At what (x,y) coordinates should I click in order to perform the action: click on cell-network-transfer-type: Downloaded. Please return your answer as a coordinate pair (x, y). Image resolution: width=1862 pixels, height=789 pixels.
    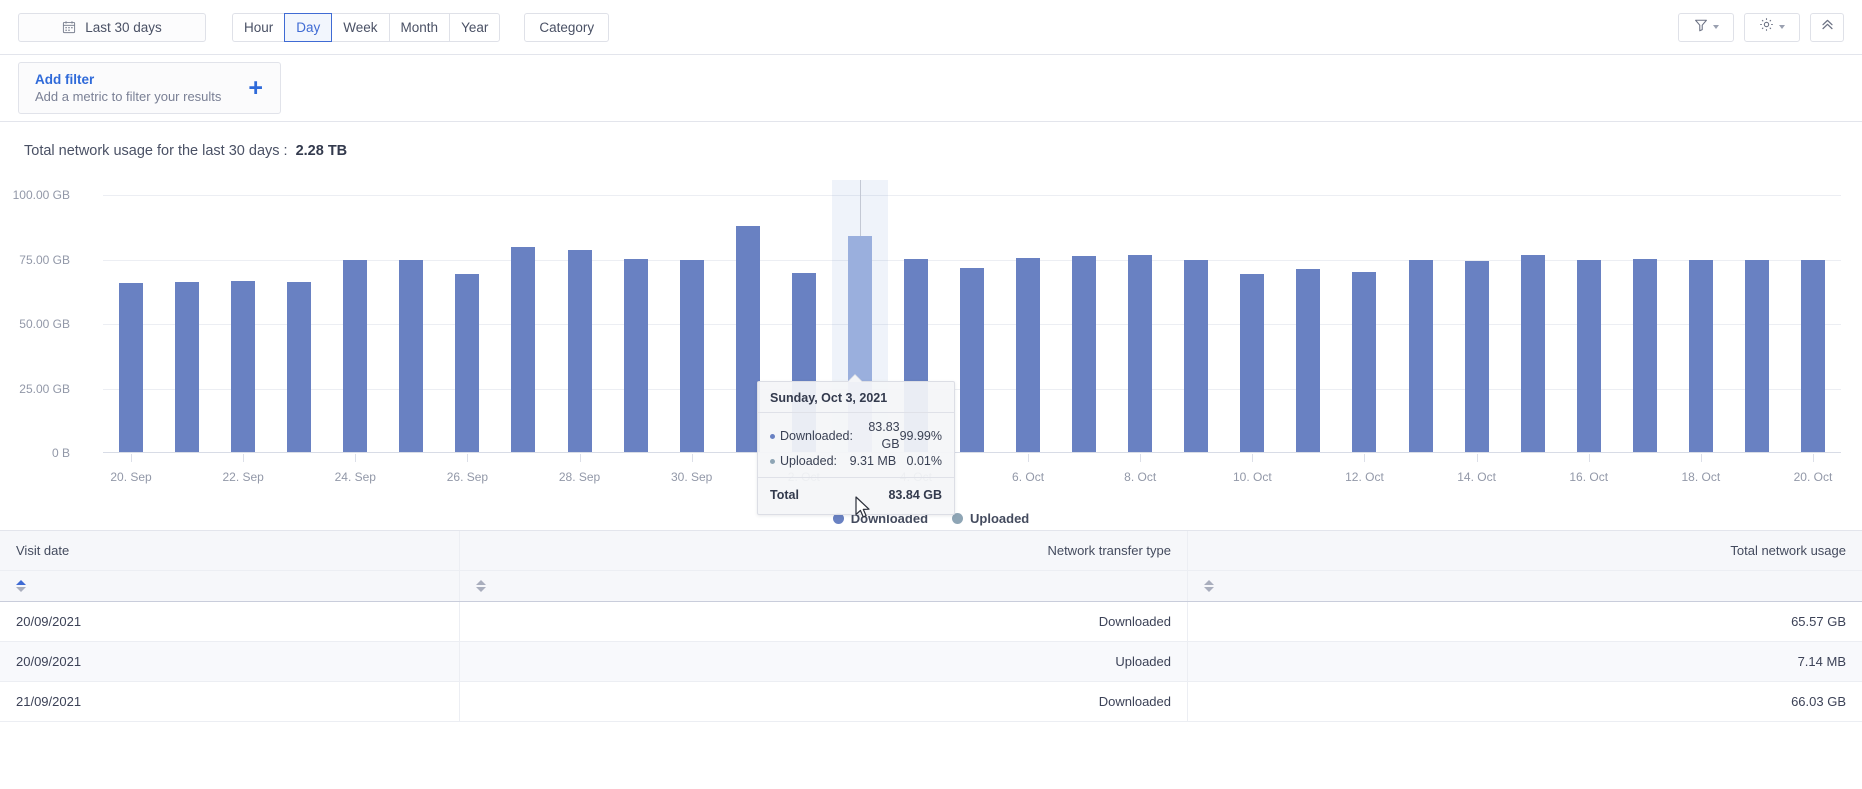
    Looking at the image, I should click on (824, 621).